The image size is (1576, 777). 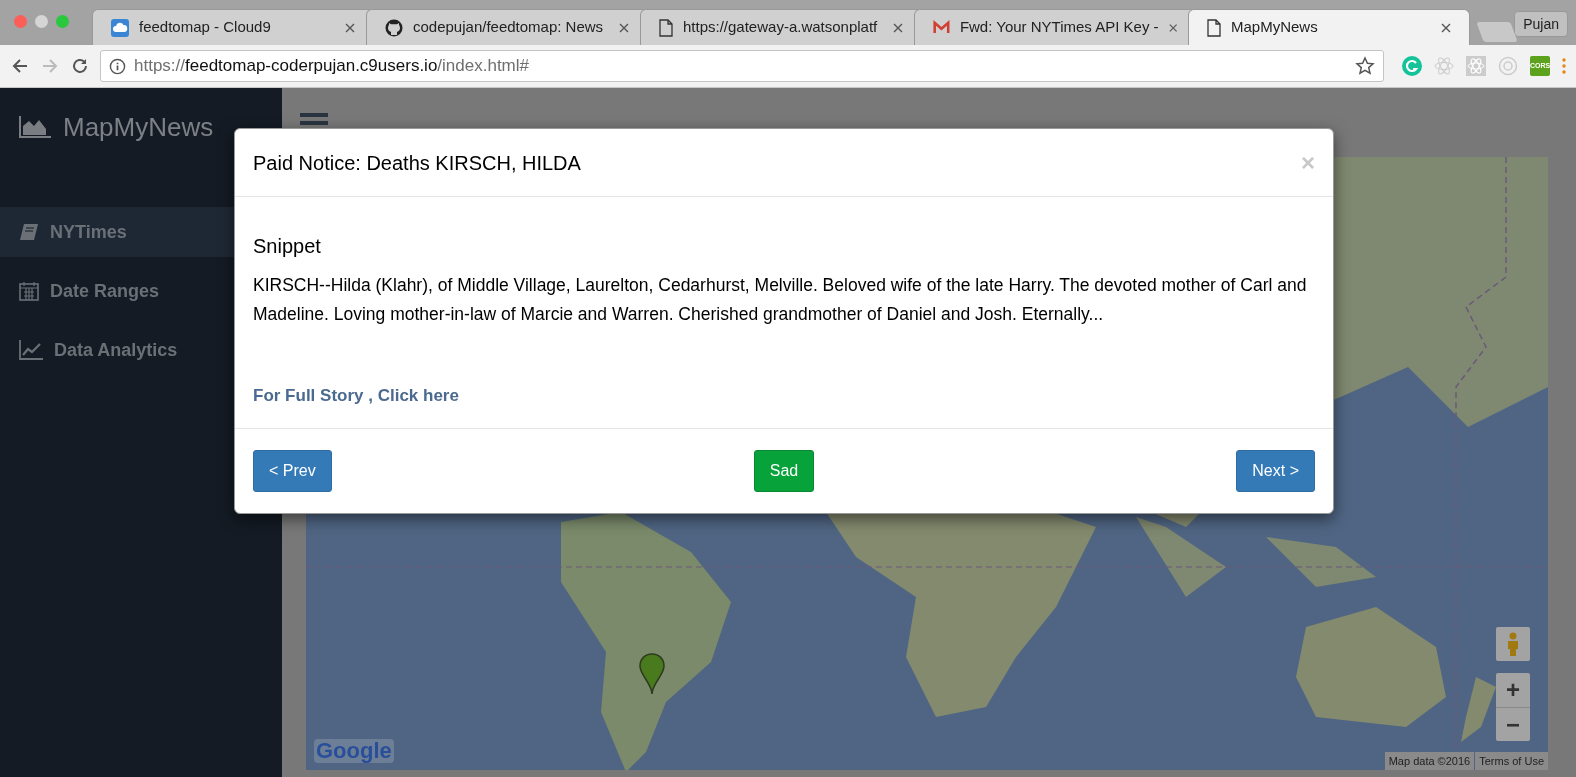 I want to click on envelope-icon, so click(x=941, y=27).